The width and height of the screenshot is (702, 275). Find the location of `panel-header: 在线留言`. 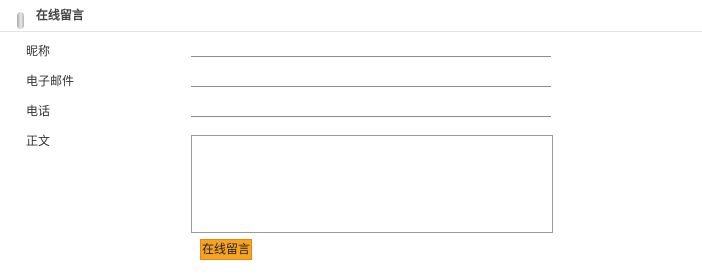

panel-header: 在线留言 is located at coordinates (351, 16).